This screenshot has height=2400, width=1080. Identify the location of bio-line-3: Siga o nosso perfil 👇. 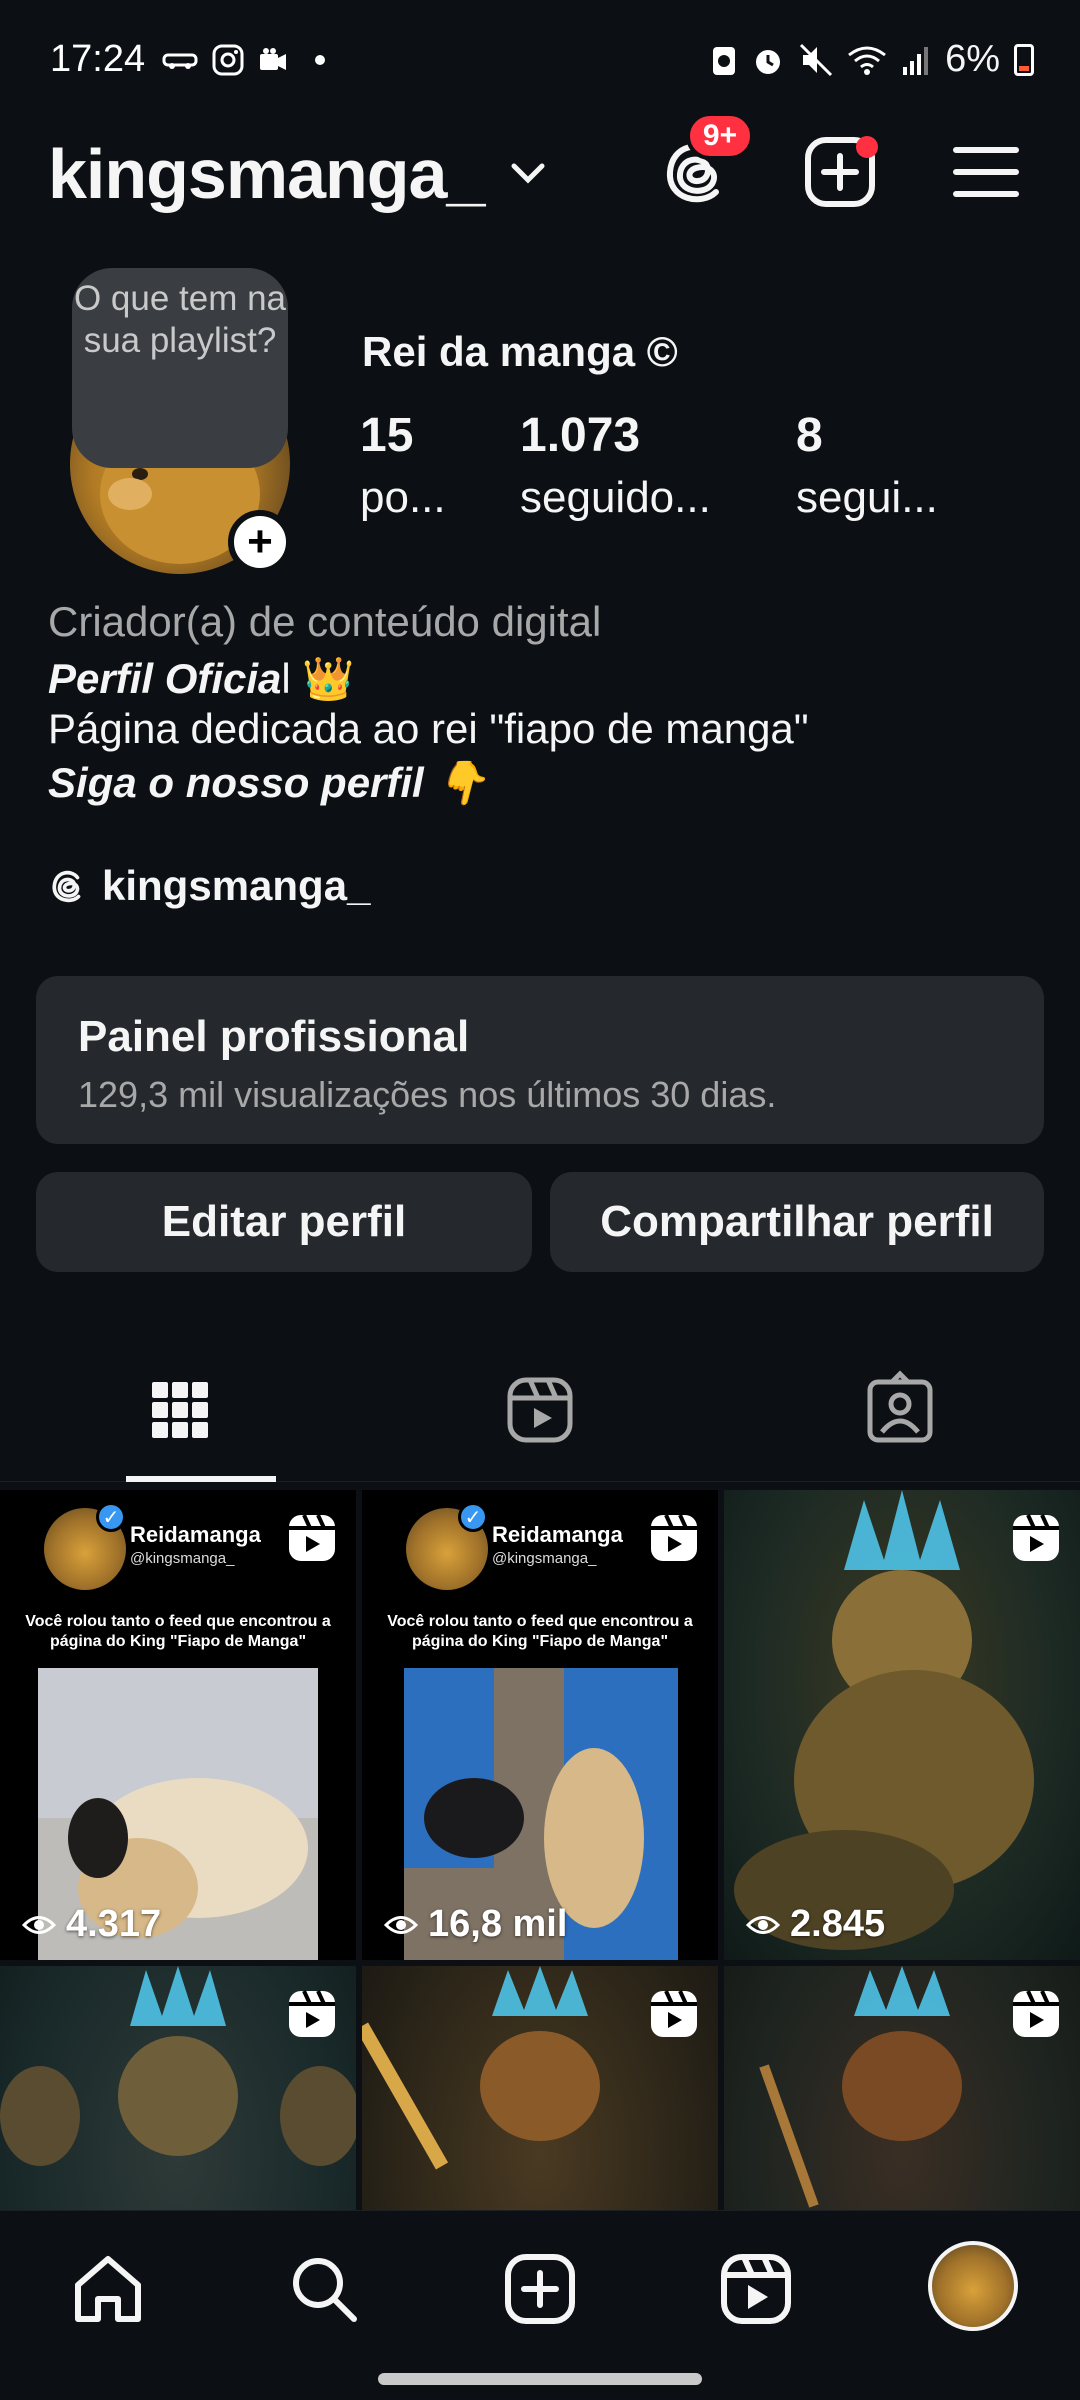
(268, 782).